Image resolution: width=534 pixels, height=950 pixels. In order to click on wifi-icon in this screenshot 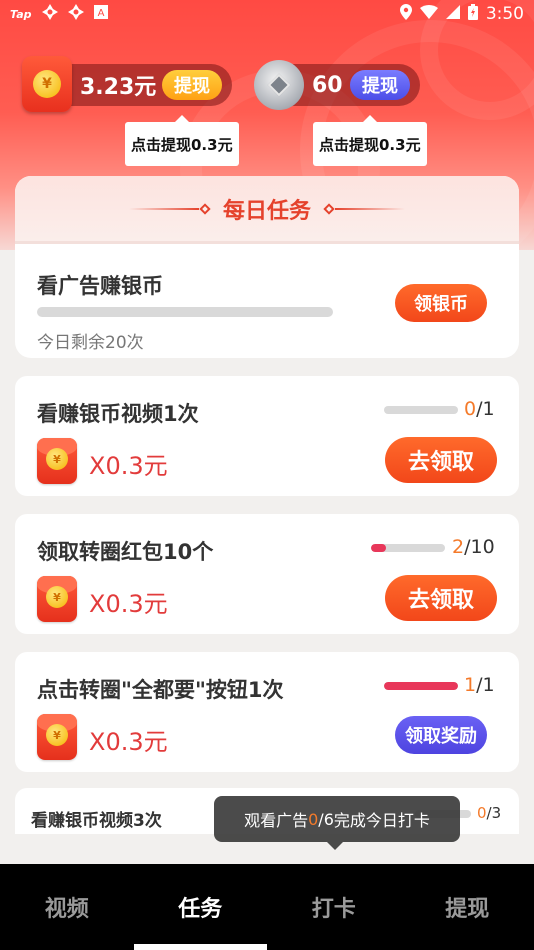, I will do `click(428, 14)`.